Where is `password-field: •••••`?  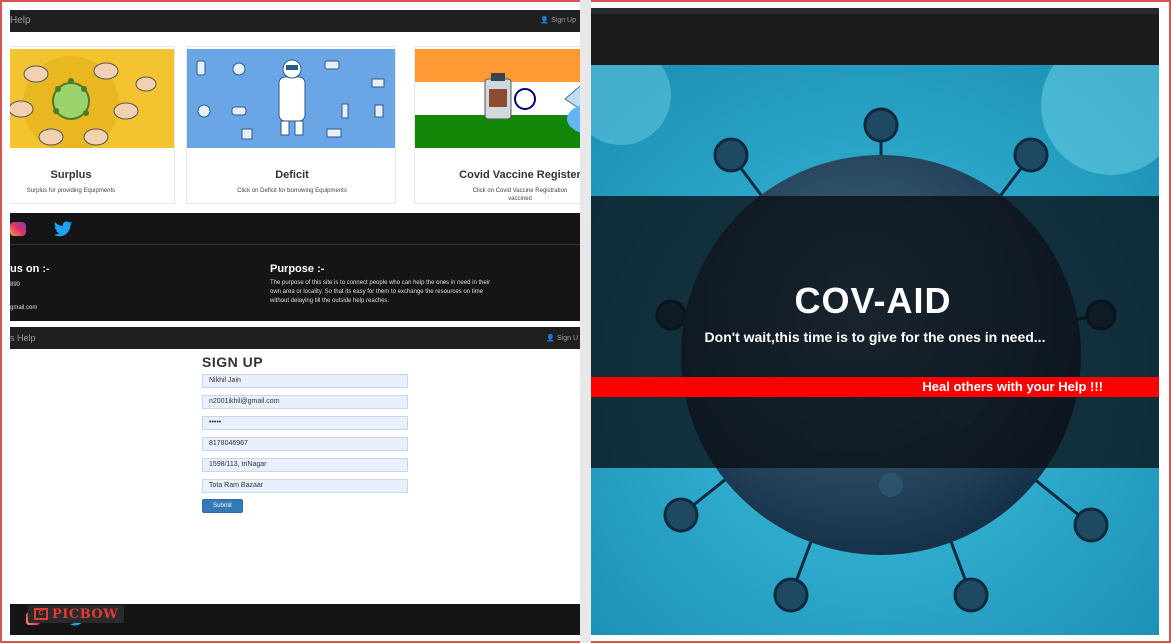 password-field: ••••• is located at coordinates (305, 423).